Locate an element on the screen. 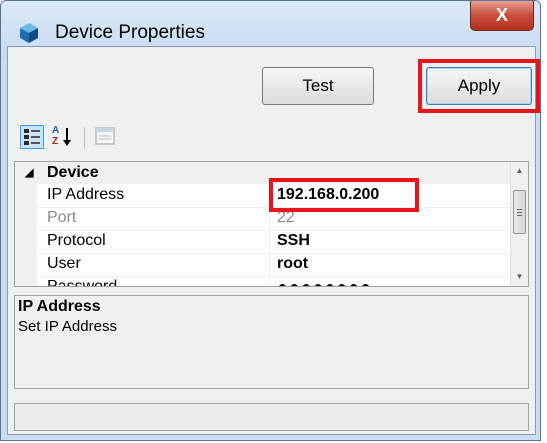 Image resolution: width=547 pixels, height=443 pixels. property-name: IP Address is located at coordinates (86, 194).